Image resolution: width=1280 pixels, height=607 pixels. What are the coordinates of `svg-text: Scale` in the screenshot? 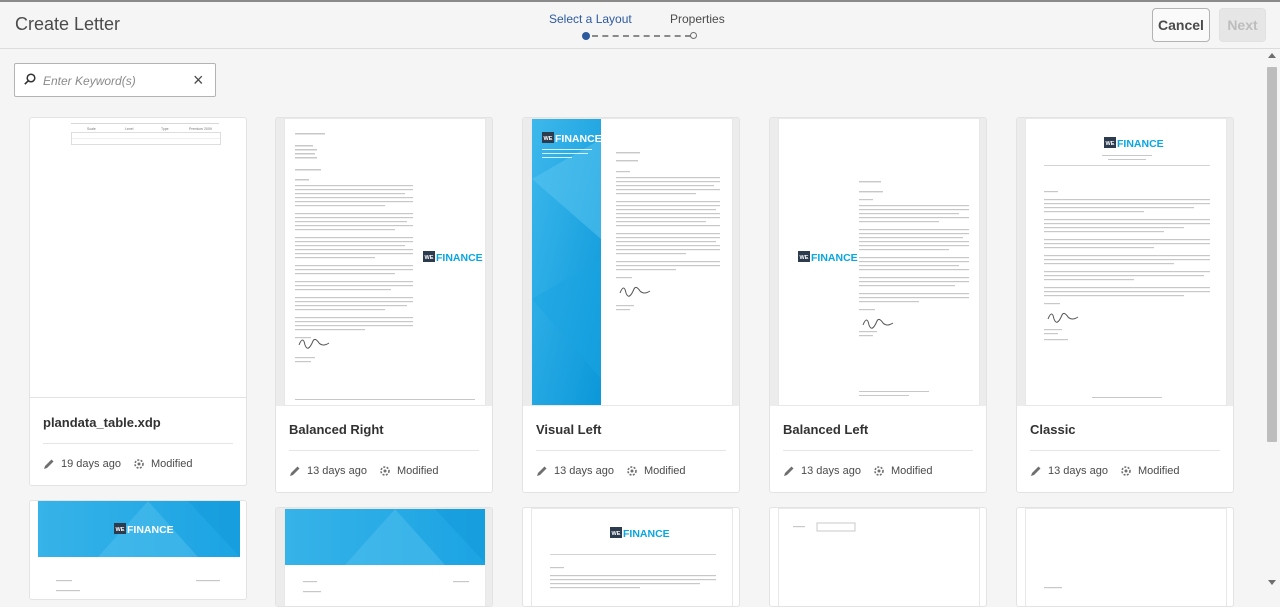 It's located at (91, 129).